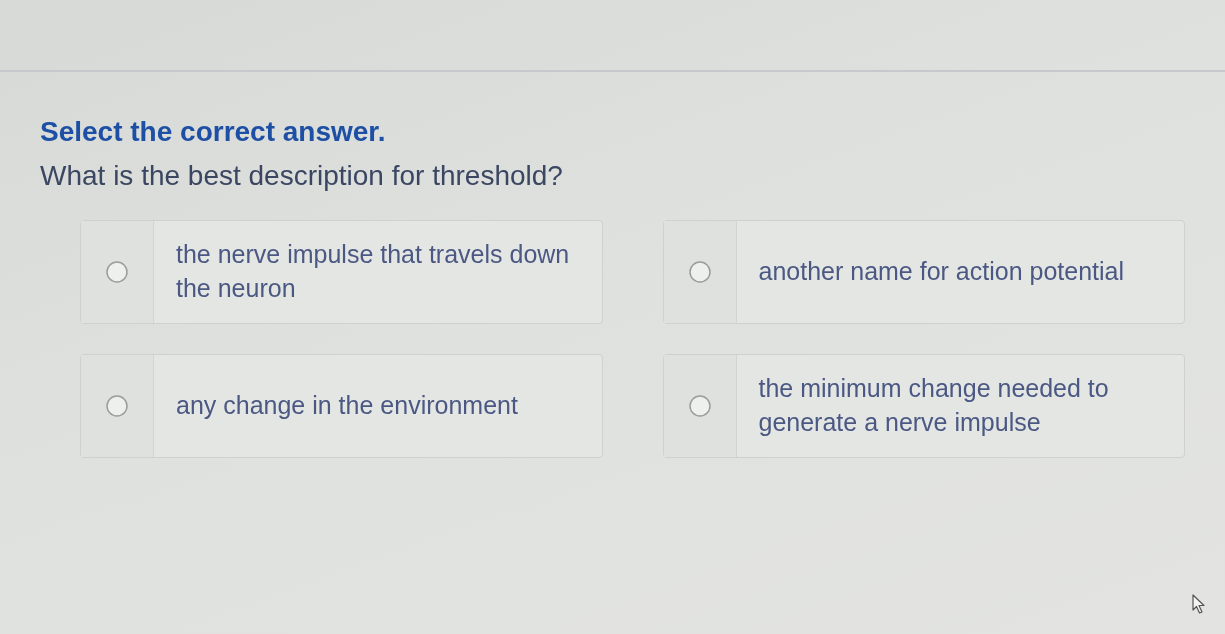 This screenshot has height=634, width=1225. I want to click on answer-option: any change in the environment, so click(341, 406).